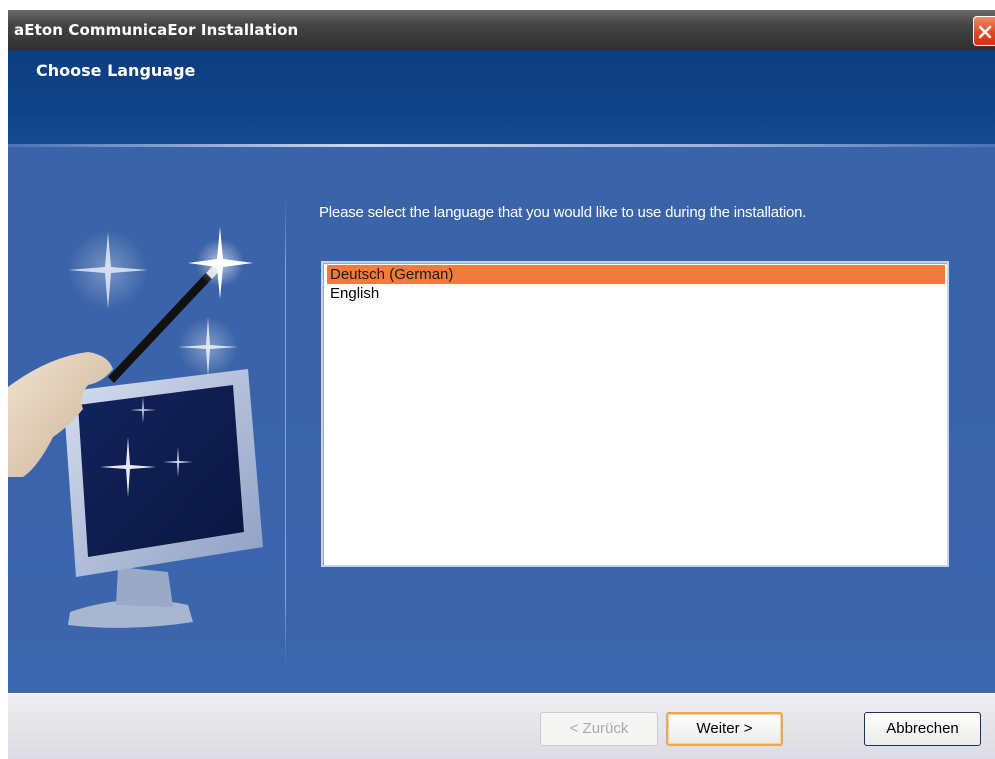  What do you see at coordinates (922, 729) in the screenshot?
I see `cancel-button: Abbrechen` at bounding box center [922, 729].